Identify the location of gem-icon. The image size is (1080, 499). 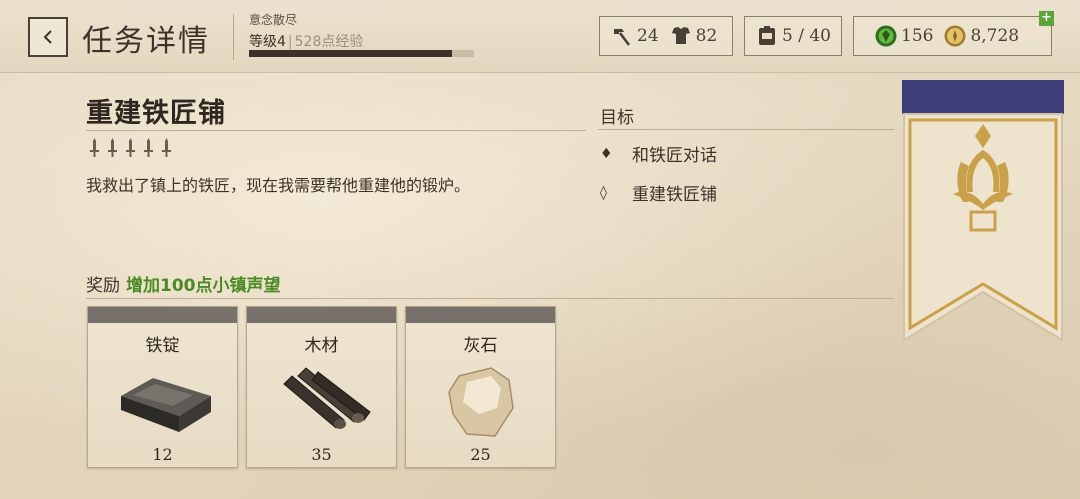
(886, 36).